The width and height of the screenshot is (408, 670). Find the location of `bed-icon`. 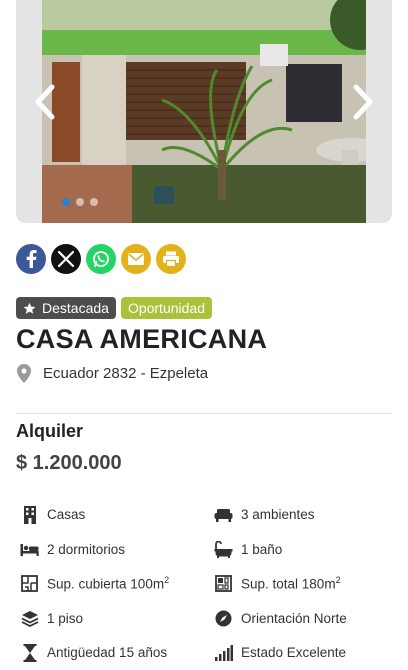

bed-icon is located at coordinates (29, 549).